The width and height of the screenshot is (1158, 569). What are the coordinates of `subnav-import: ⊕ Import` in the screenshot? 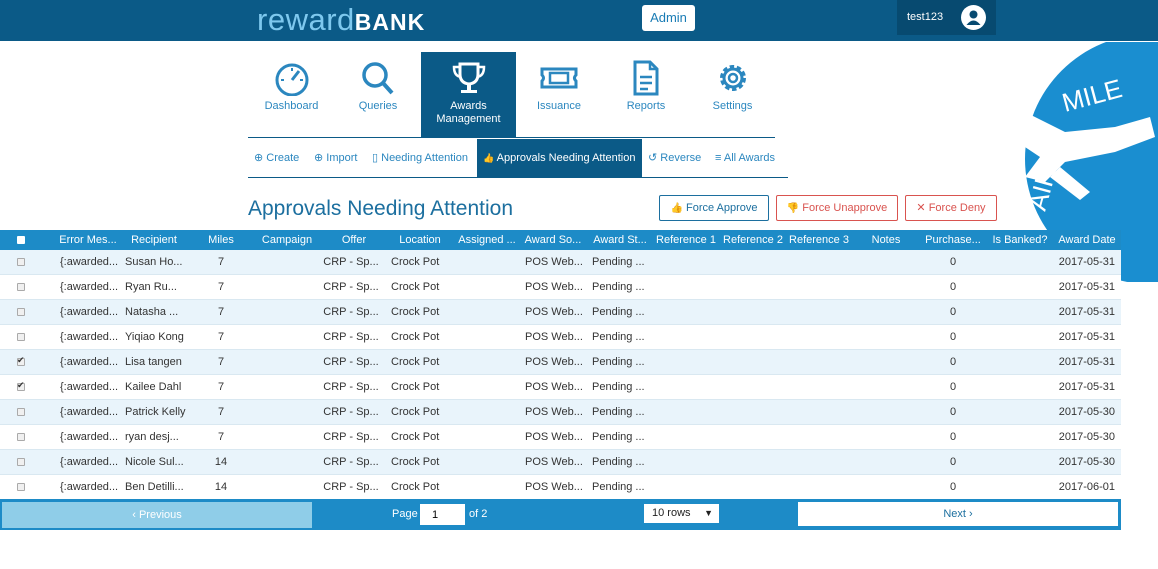 It's located at (335, 158).